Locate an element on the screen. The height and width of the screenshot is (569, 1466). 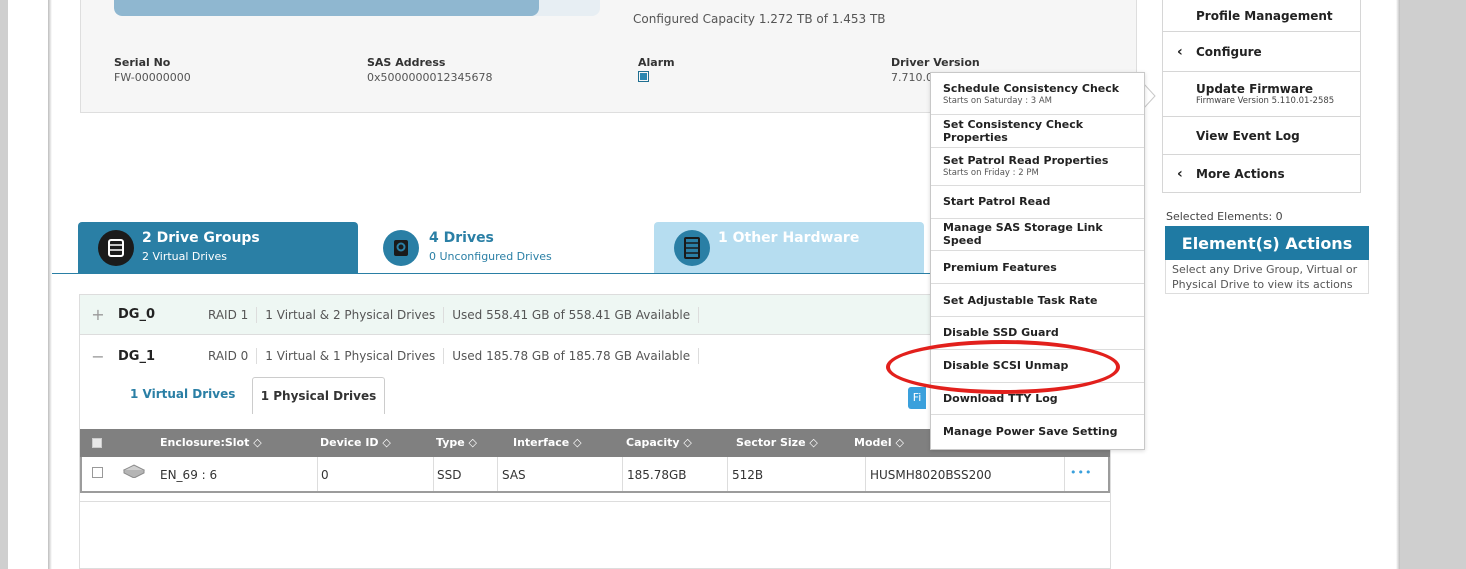
menu-item-set-adjustable-task-rate: Set Adjustable Task Rate is located at coordinates (1037, 300).